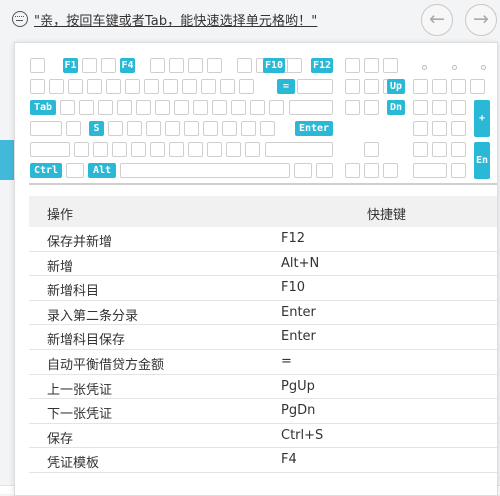  I want to click on key-up: Up, so click(396, 86).